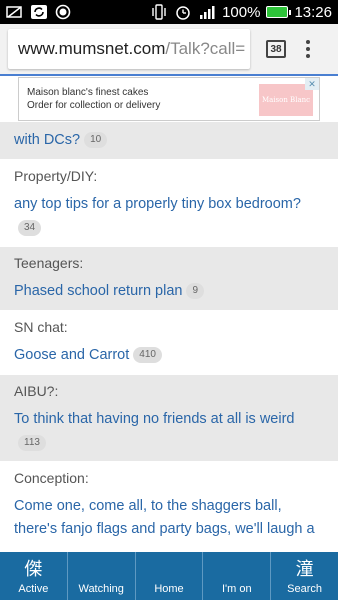  I want to click on search-icon: 潼, so click(304, 569).